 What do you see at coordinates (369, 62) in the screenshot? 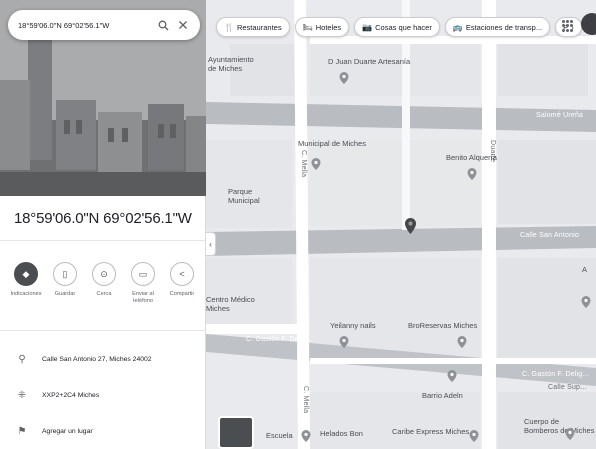
I see `poi-label-juan-duarte: D Juan Duarte Artesanía` at bounding box center [369, 62].